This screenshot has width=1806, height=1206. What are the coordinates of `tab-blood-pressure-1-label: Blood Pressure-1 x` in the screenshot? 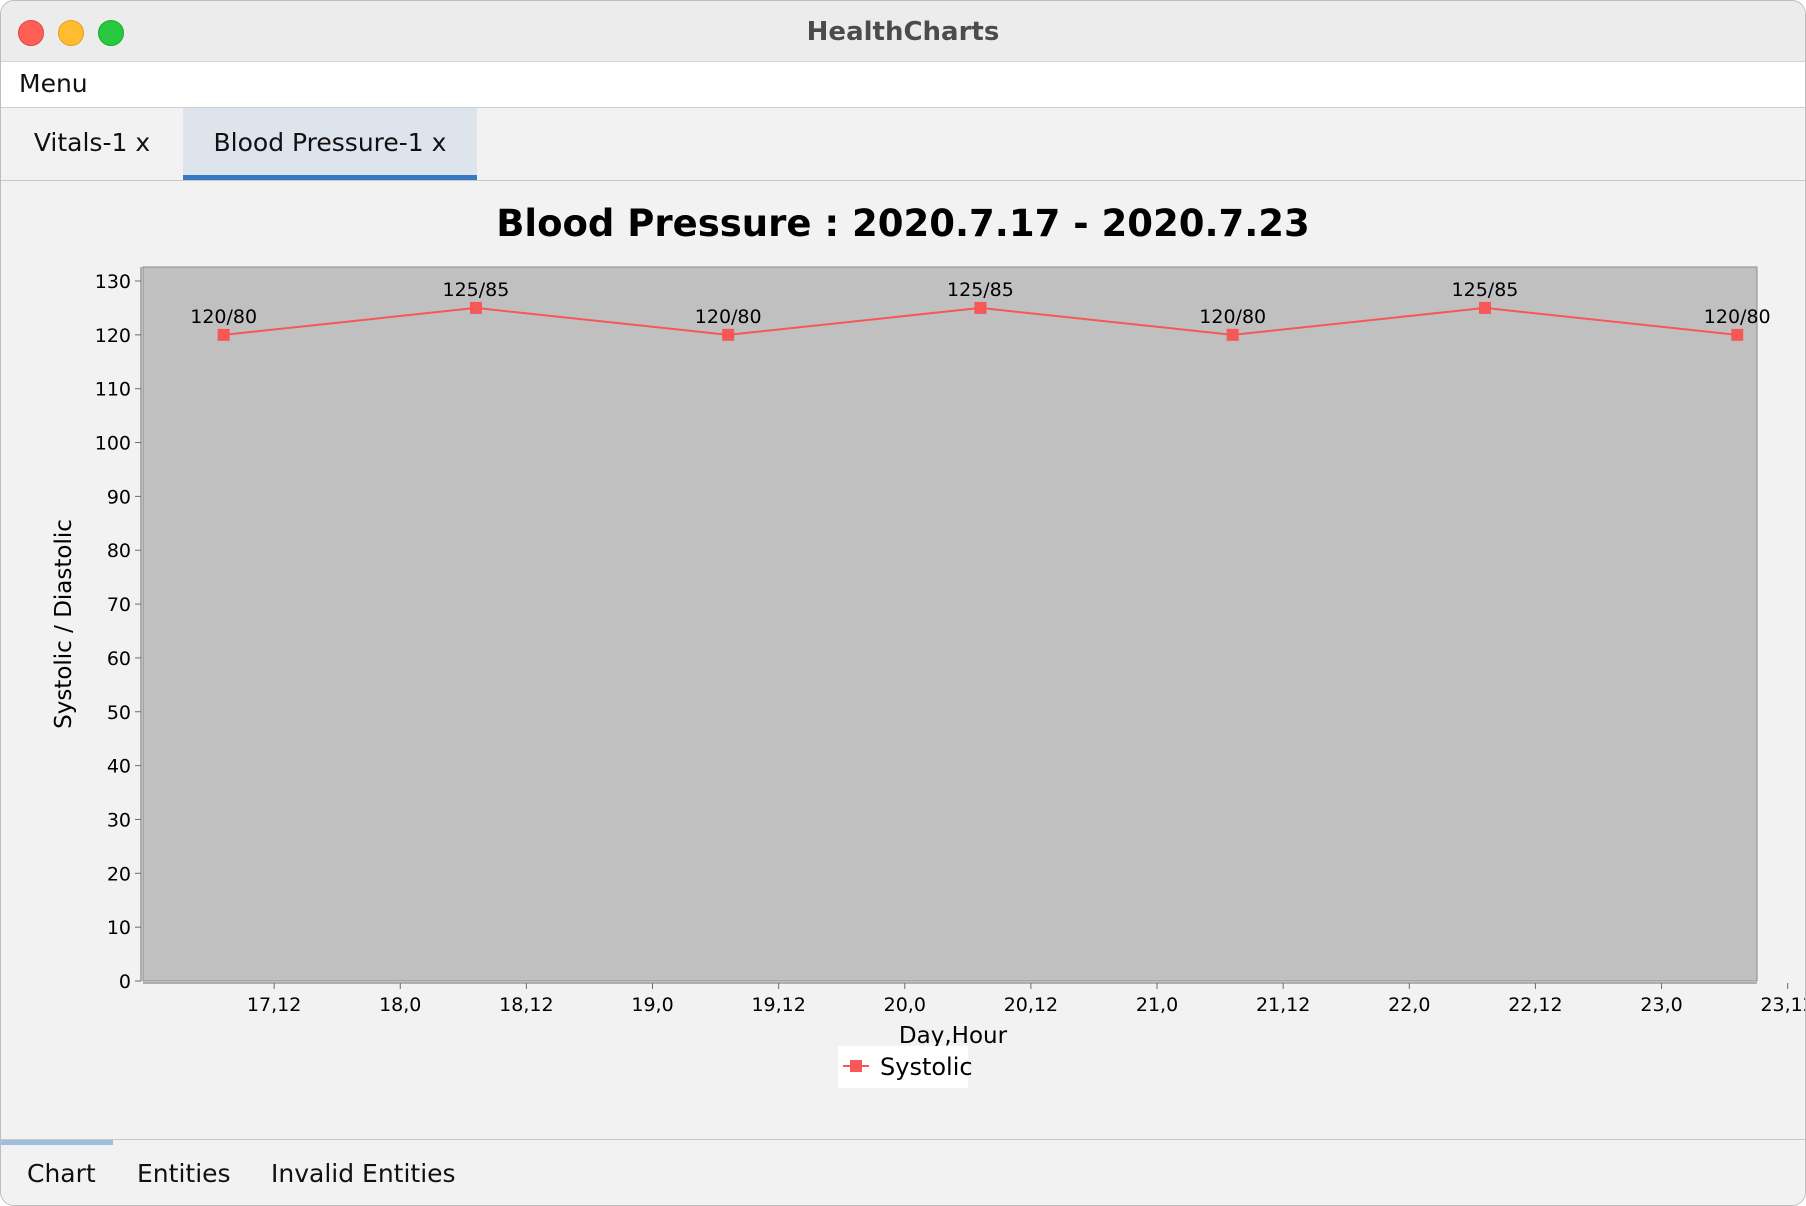 It's located at (330, 142).